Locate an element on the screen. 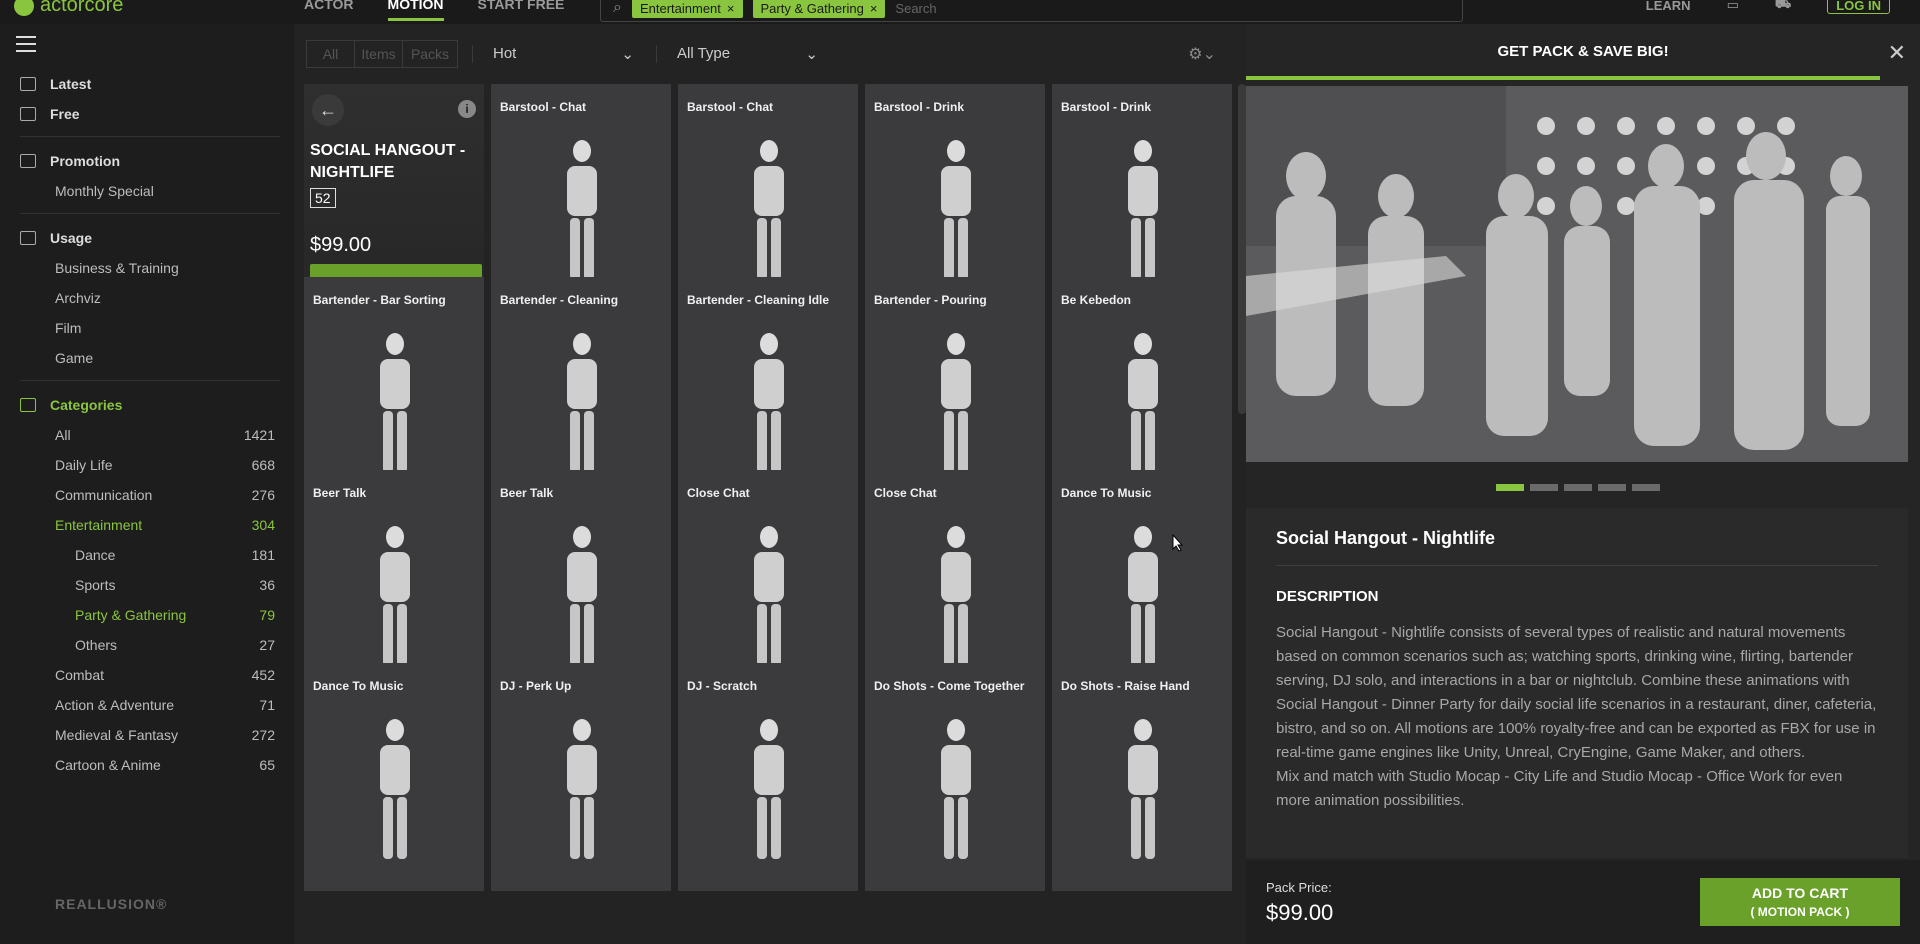 Image resolution: width=1920 pixels, height=944 pixels. nav-motion: MOTION is located at coordinates (415, 10).